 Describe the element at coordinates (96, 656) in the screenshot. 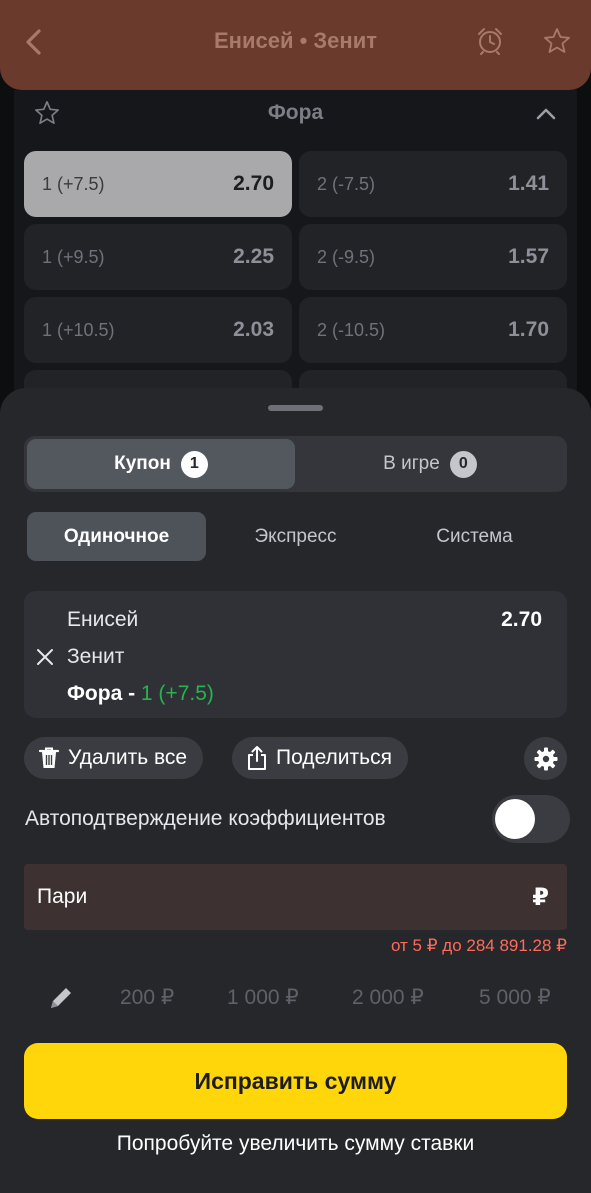

I see `team-away: Зенит` at that location.